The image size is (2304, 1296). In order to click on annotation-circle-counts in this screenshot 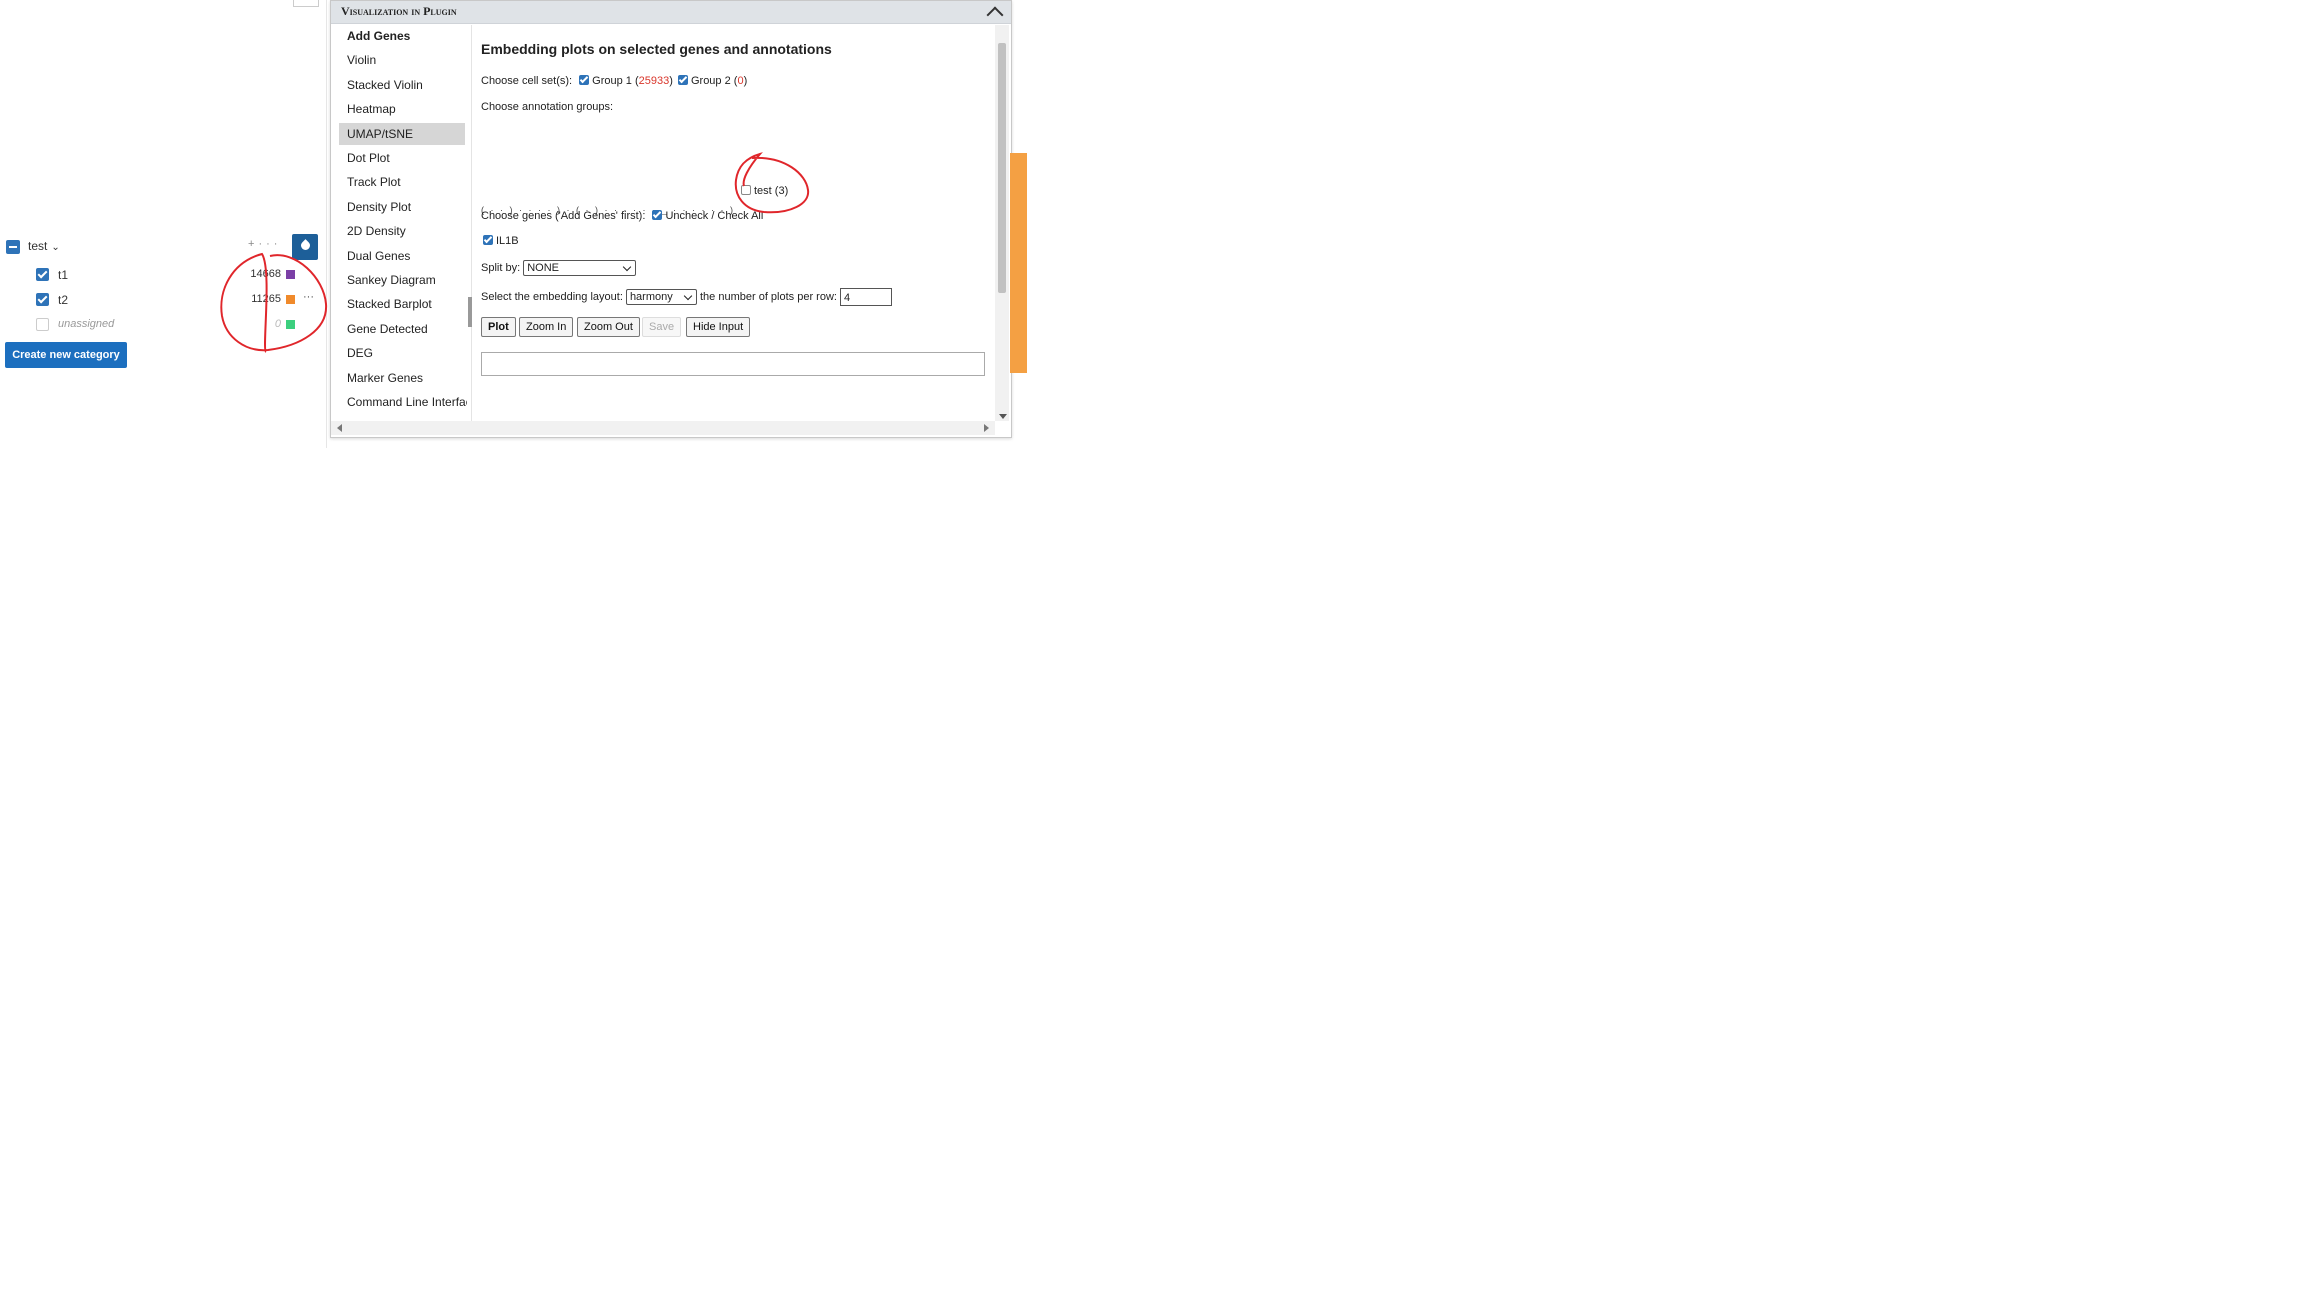, I will do `click(274, 302)`.